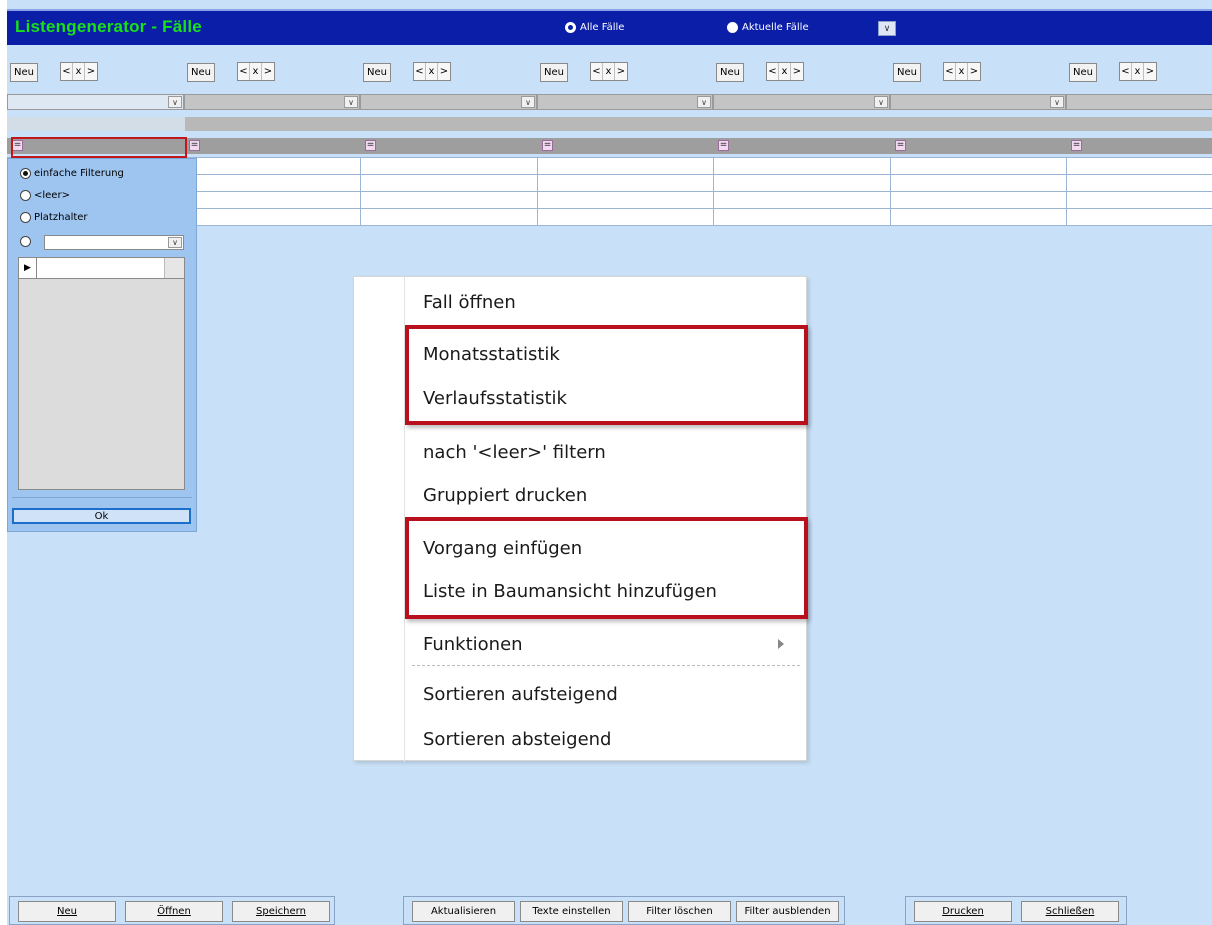 This screenshot has height=925, width=1212. What do you see at coordinates (101, 516) in the screenshot?
I see `ok-button: Ok` at bounding box center [101, 516].